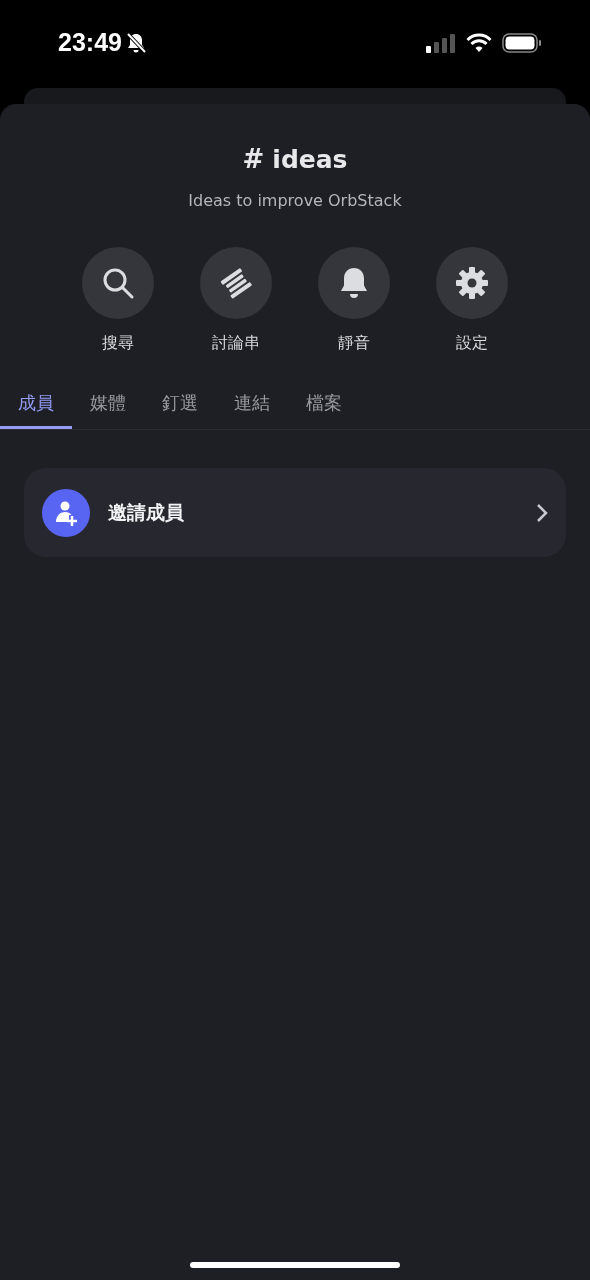  What do you see at coordinates (354, 283) in the screenshot?
I see `bell-icon` at bounding box center [354, 283].